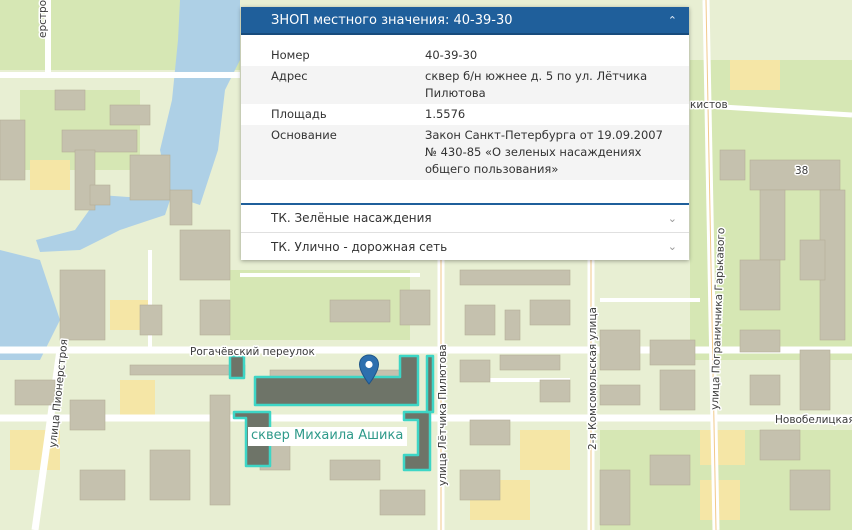  What do you see at coordinates (445, 114) in the screenshot?
I see `attribute-value: 1.5576` at bounding box center [445, 114].